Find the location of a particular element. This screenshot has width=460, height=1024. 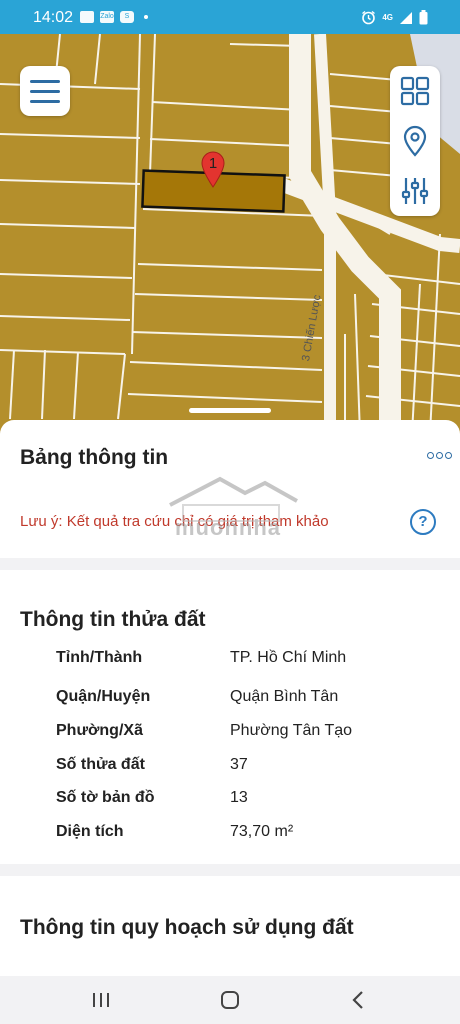

filter-button is located at coordinates (415, 191).